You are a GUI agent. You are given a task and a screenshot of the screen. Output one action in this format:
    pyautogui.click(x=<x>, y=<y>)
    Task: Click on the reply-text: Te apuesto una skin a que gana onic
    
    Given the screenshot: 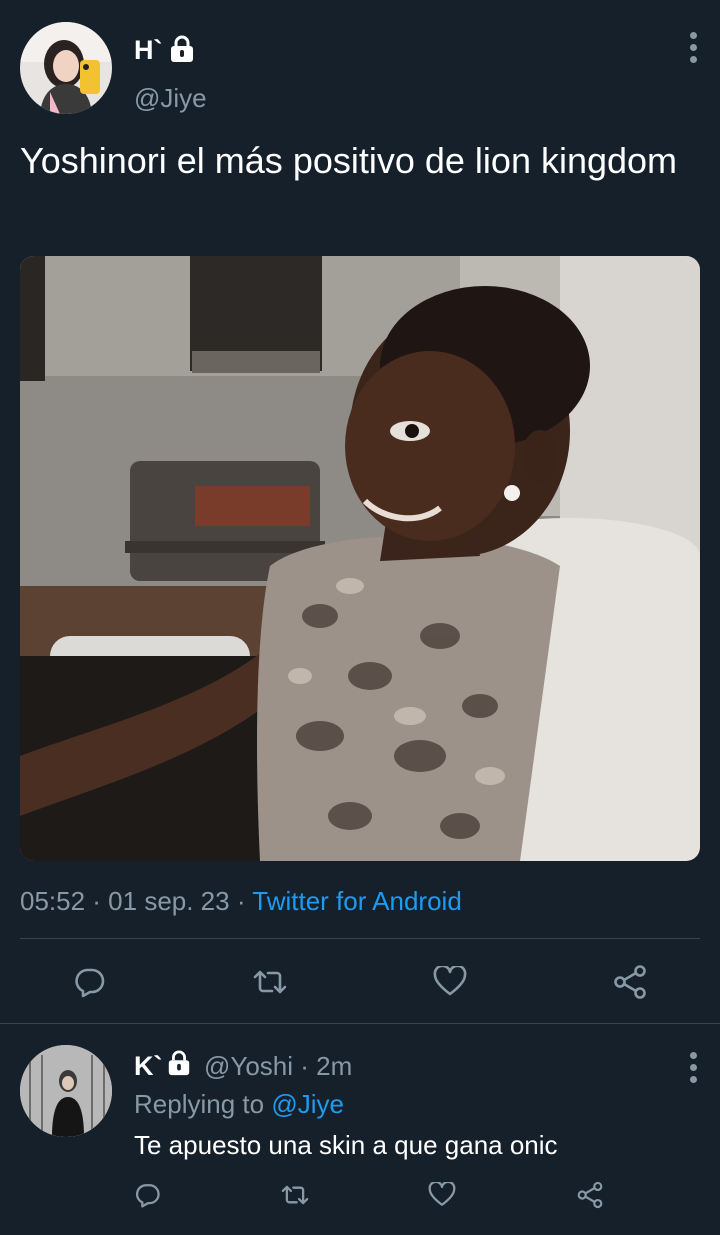 What is the action you would take?
    pyautogui.click(x=346, y=1145)
    